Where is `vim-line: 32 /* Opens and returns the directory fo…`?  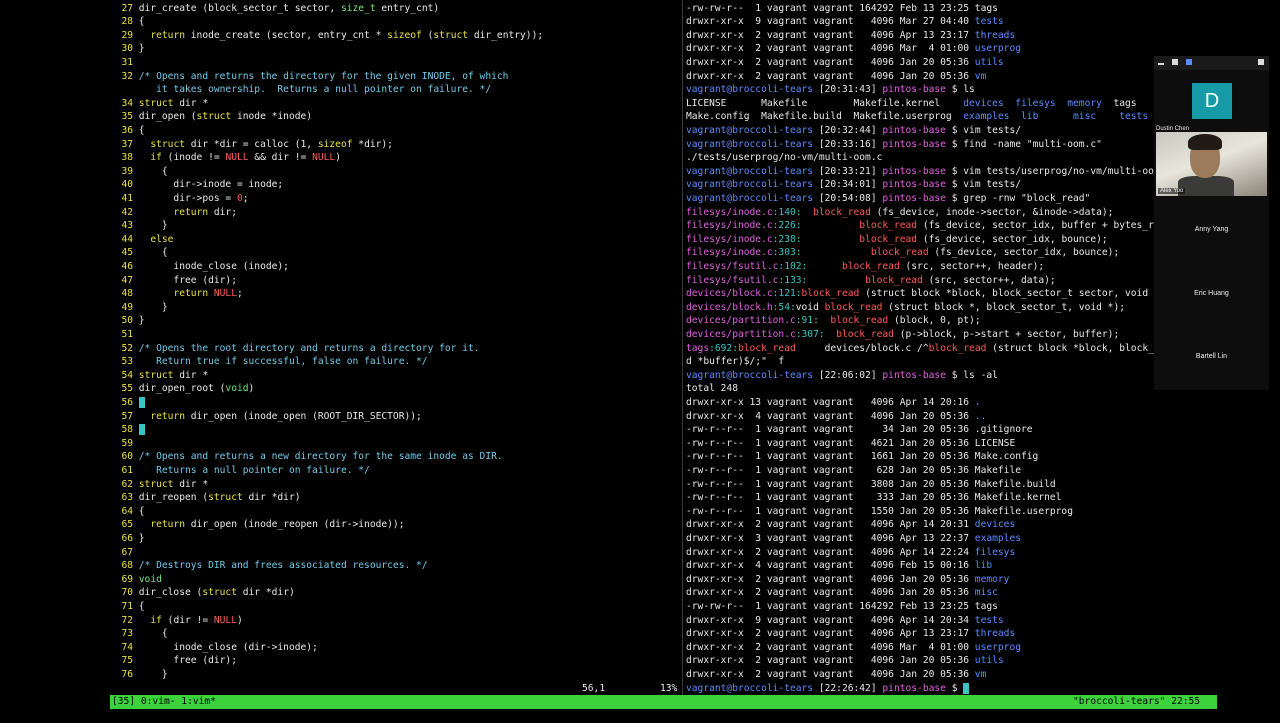 vim-line: 32 /* Opens and returns the directory fo… is located at coordinates (310, 77).